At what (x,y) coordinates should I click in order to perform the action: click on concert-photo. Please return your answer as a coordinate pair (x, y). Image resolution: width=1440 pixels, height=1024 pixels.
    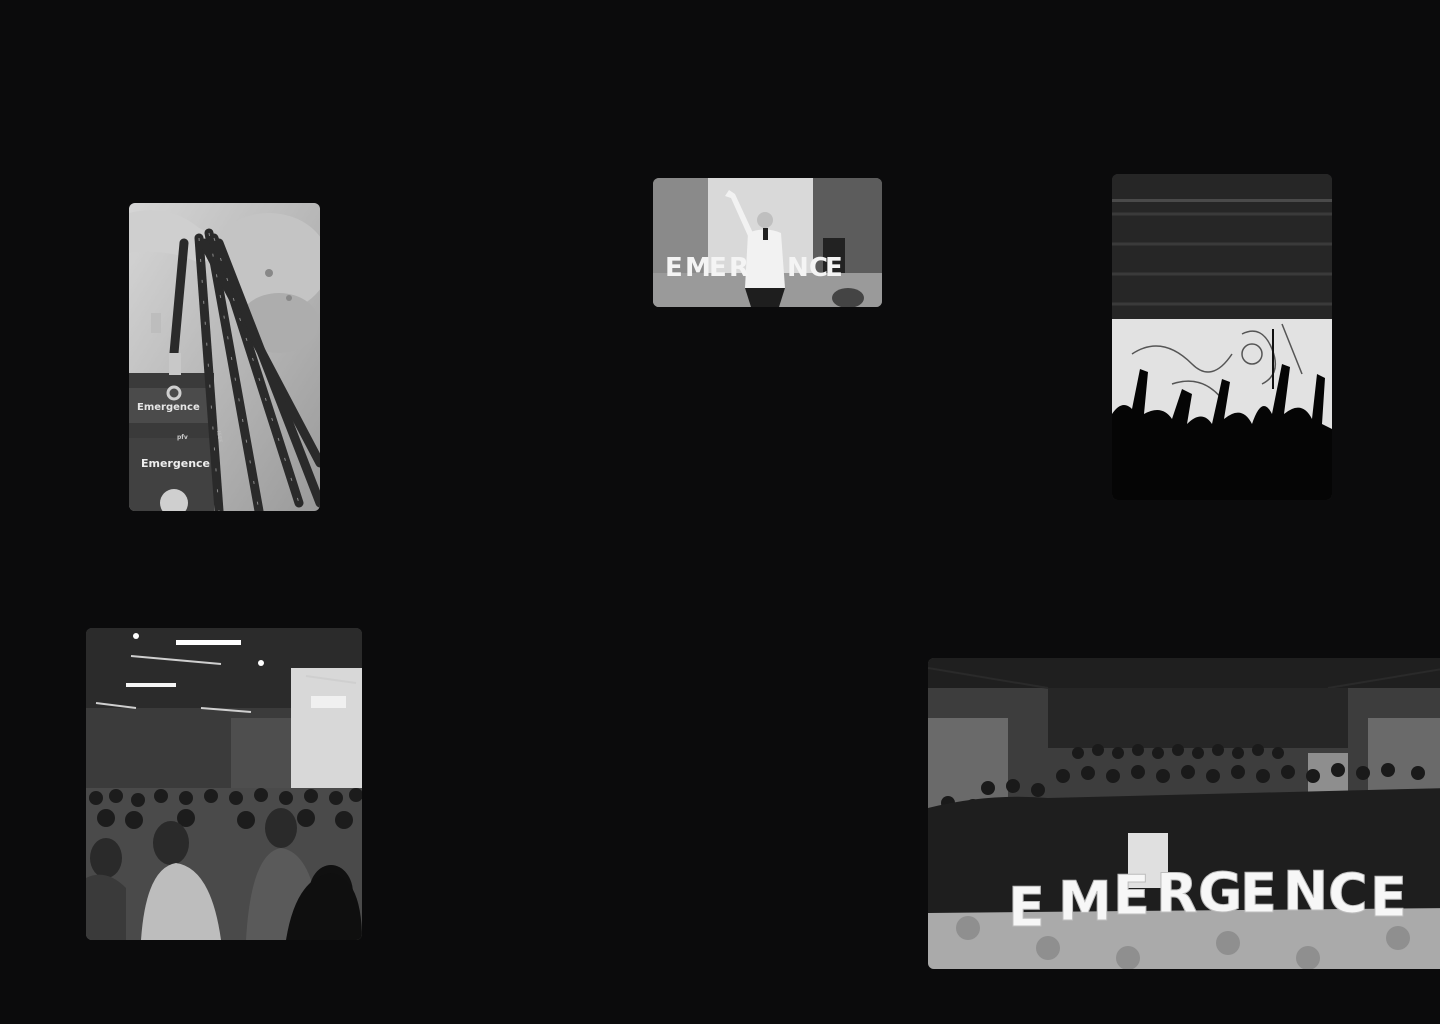
    Looking at the image, I should click on (1222, 337).